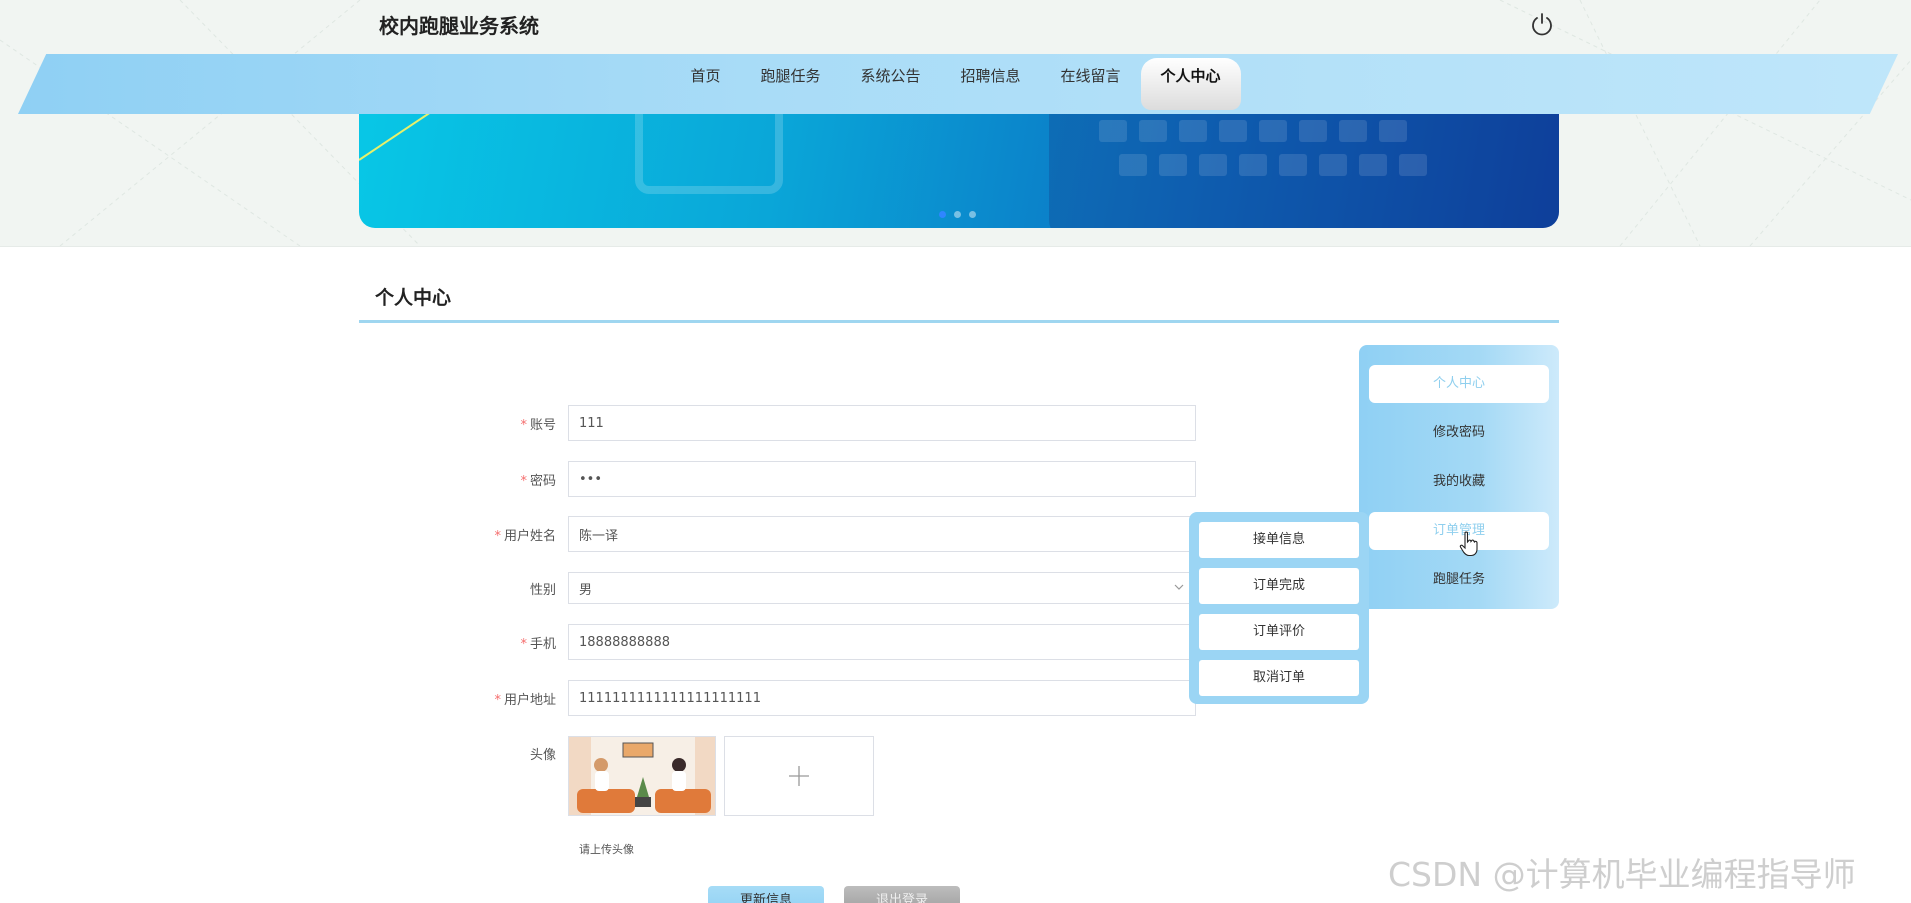 The width and height of the screenshot is (1911, 903). I want to click on submenu-completed-orders: 订单完成, so click(1279, 586).